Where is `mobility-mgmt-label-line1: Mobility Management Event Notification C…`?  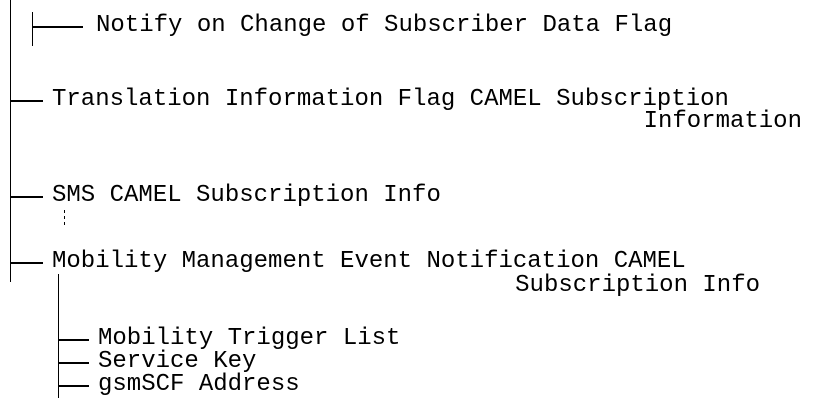 mobility-mgmt-label-line1: Mobility Management Event Notification C… is located at coordinates (369, 261).